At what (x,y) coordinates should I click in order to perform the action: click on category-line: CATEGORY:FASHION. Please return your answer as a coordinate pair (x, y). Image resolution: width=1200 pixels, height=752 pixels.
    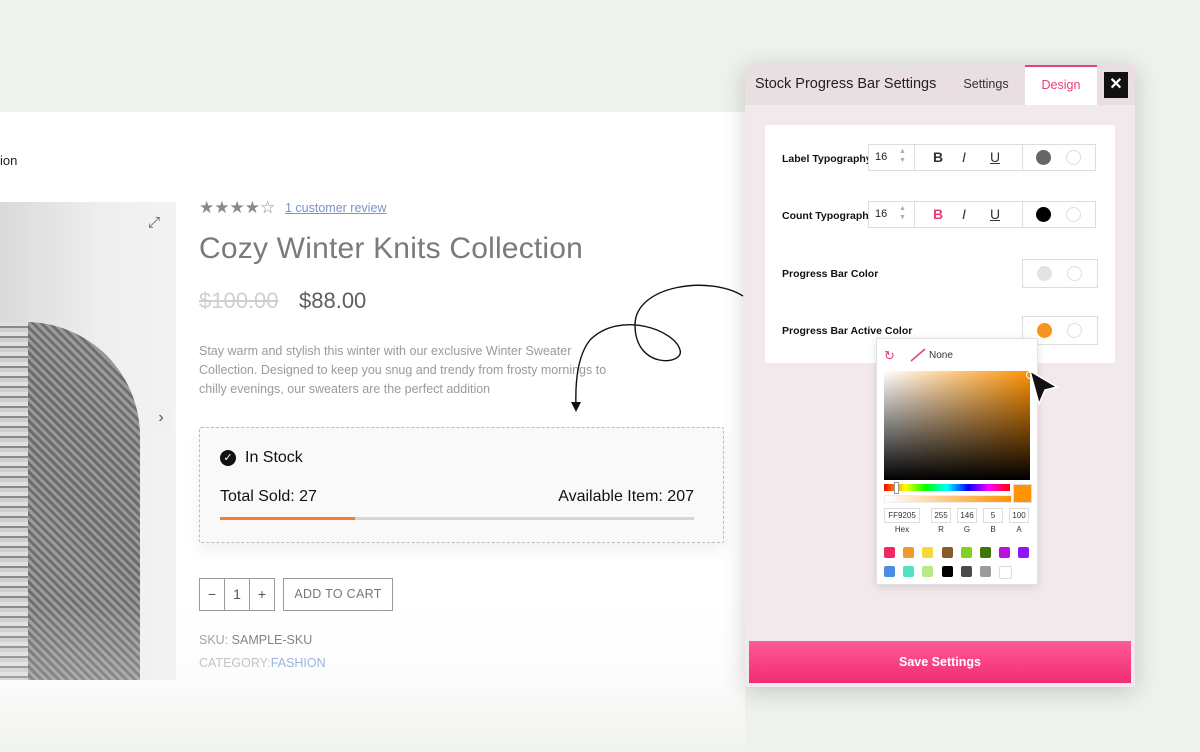
    Looking at the image, I should click on (262, 663).